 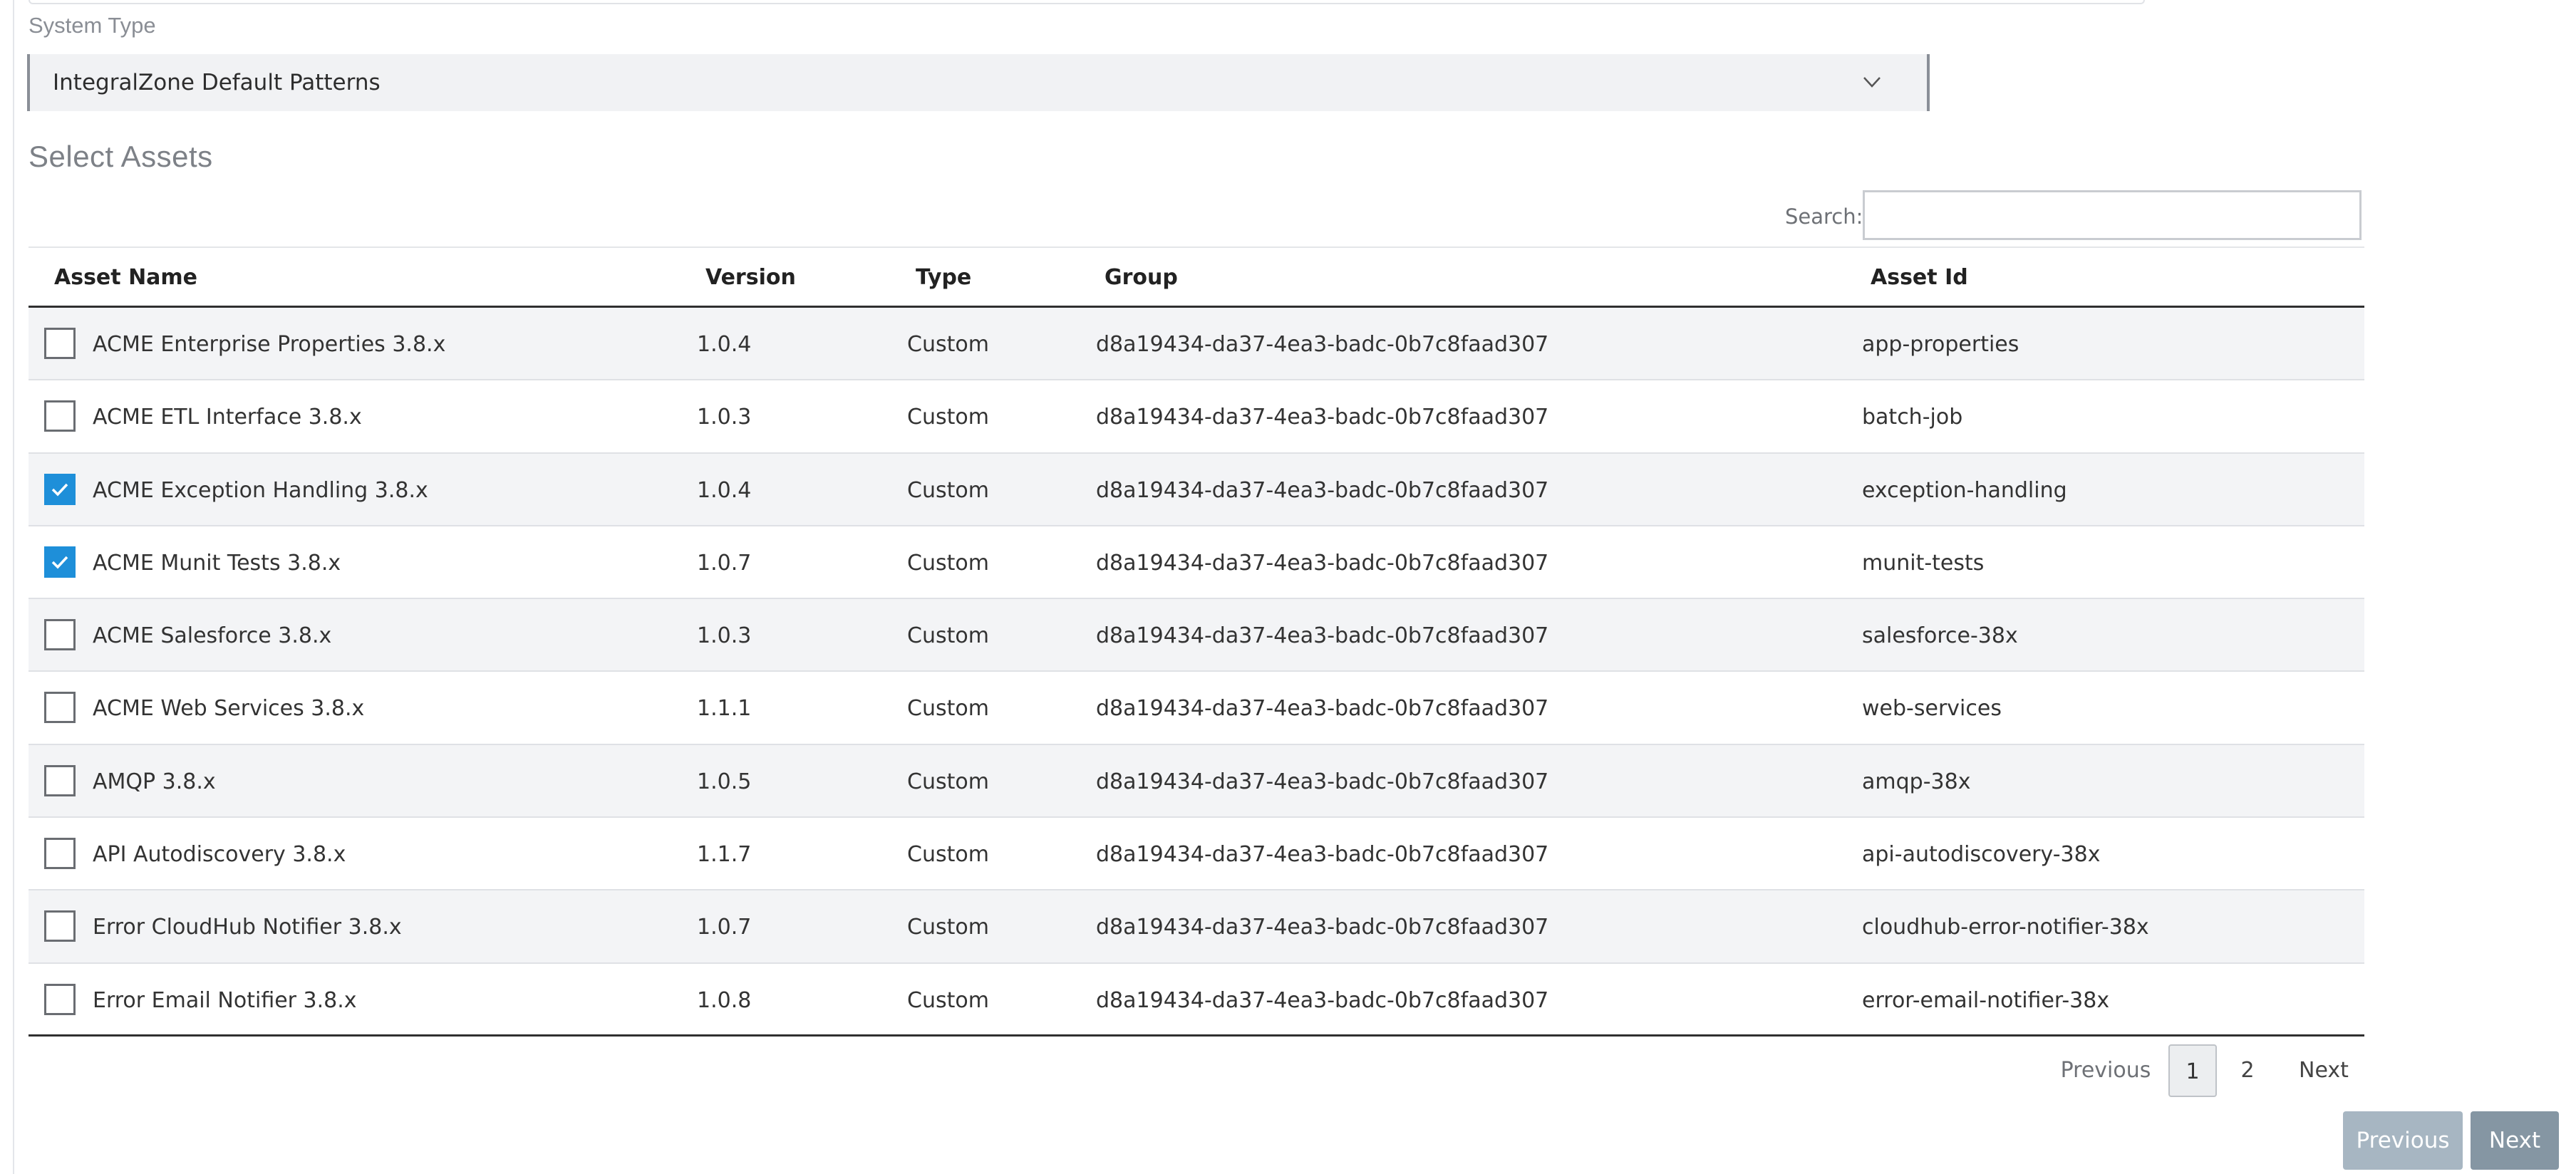 What do you see at coordinates (1288, 1070) in the screenshot?
I see `pagination: Previous 1 2 Next` at bounding box center [1288, 1070].